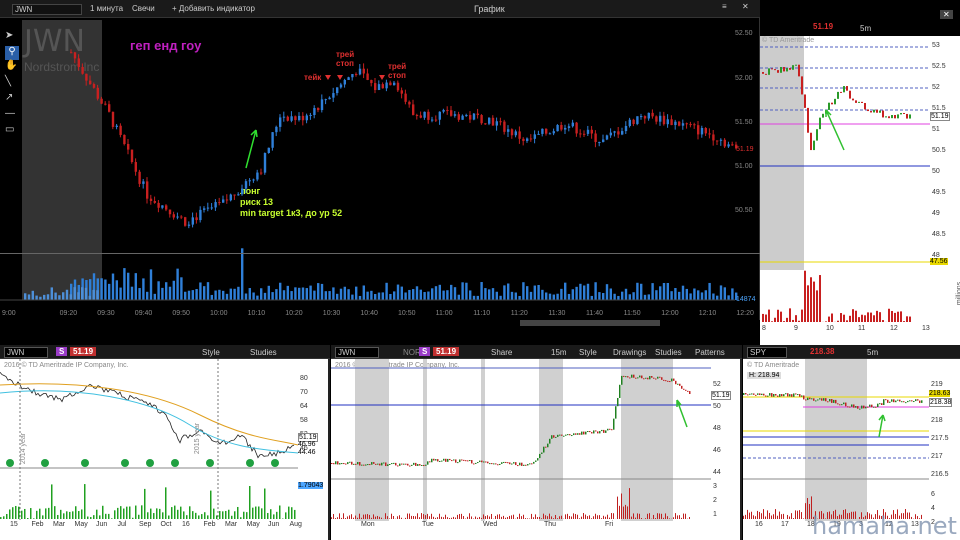  What do you see at coordinates (785, 524) in the screenshot?
I see `x-tick: 17` at bounding box center [785, 524].